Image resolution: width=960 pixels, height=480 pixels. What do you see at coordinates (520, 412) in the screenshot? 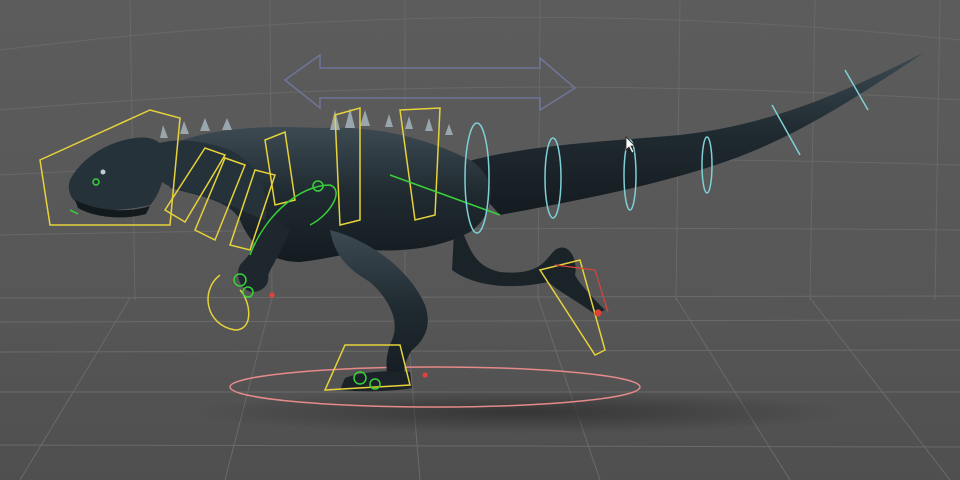
I see `ground-shadow` at bounding box center [520, 412].